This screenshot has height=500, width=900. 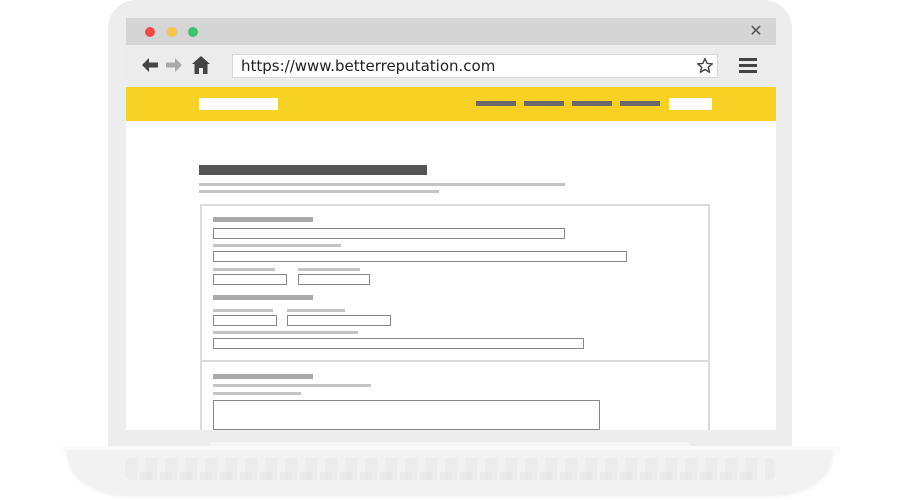 What do you see at coordinates (201, 65) in the screenshot?
I see `home-icon` at bounding box center [201, 65].